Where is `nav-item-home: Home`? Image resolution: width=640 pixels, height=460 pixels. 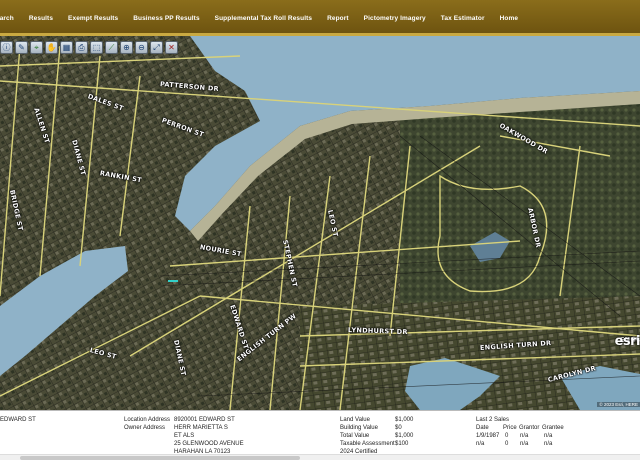
nav-item-home: Home is located at coordinates (509, 18).